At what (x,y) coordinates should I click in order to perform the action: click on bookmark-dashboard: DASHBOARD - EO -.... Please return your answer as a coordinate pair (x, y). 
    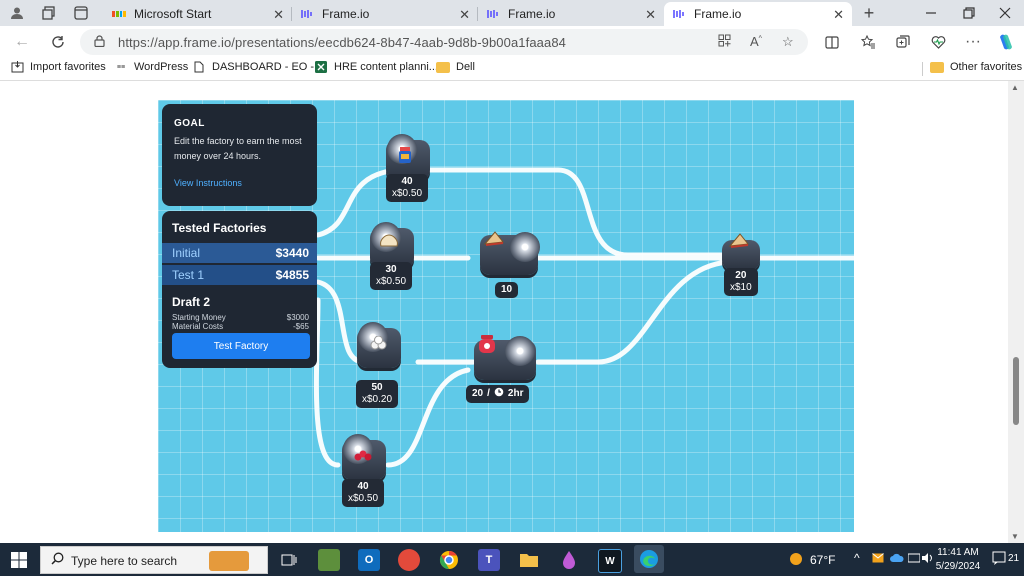
    Looking at the image, I should click on (257, 67).